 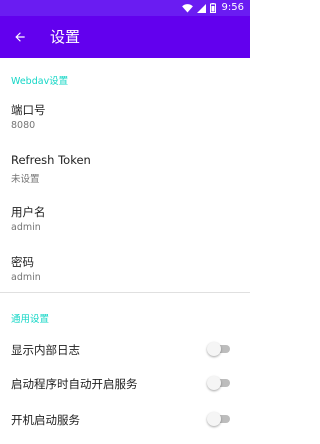 I want to click on pref-title: 启动程序时自动开启服务, so click(x=74, y=384).